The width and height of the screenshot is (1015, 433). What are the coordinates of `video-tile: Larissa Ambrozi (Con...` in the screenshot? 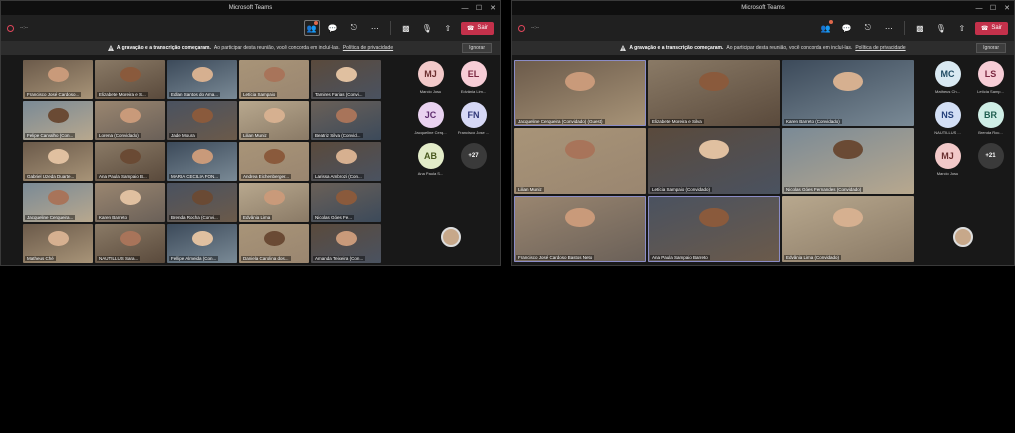 It's located at (346, 161).